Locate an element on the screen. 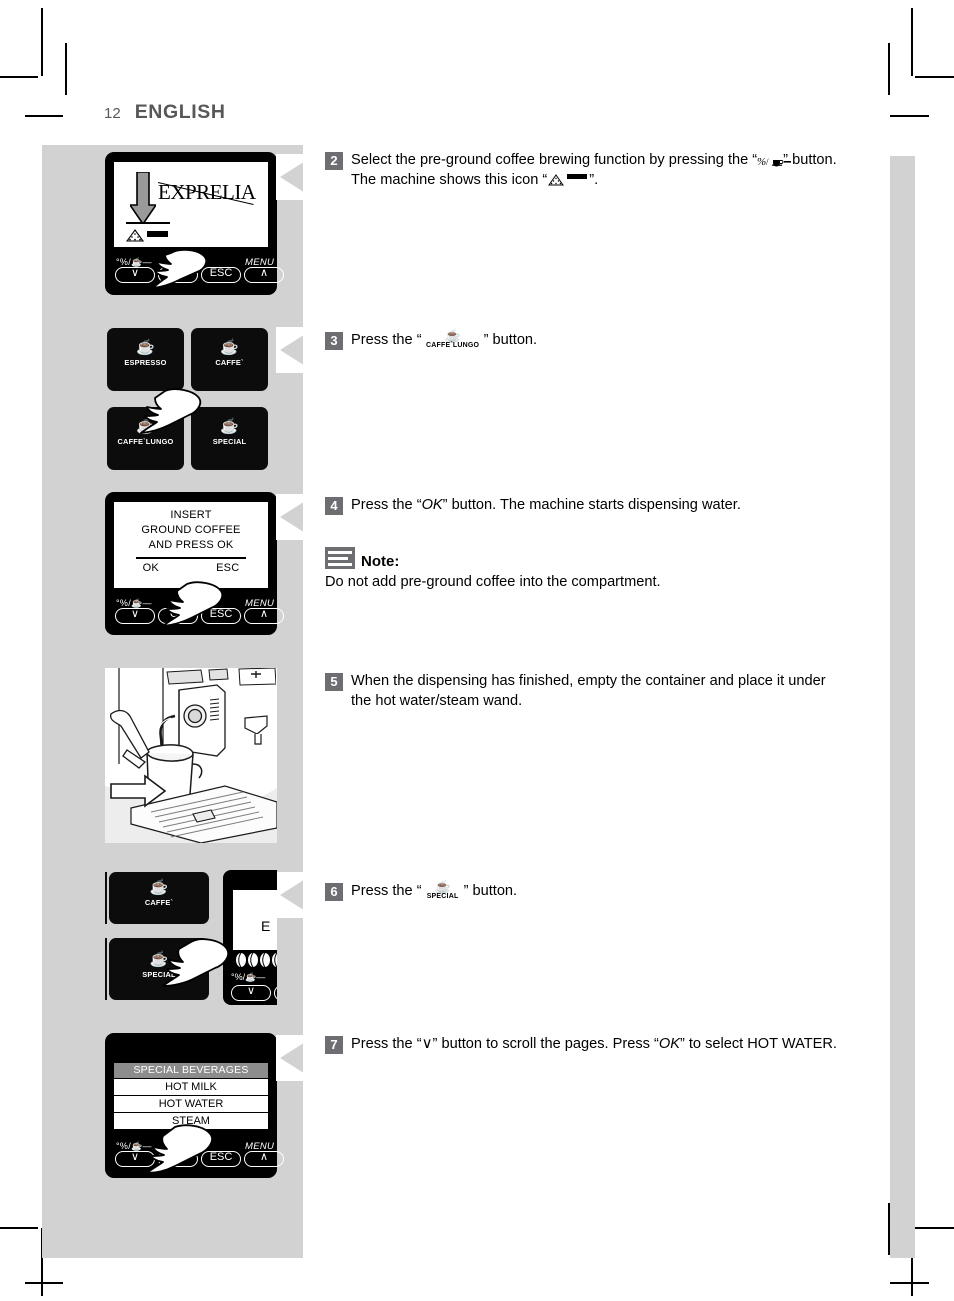 The image size is (954, 1301). crop-mark-bl-h is located at coordinates (19, 1228).